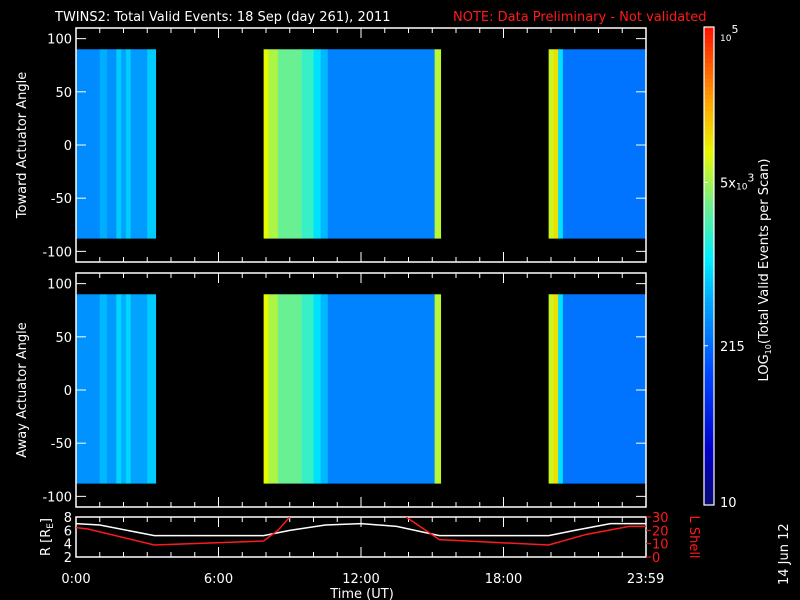 The image size is (800, 600). I want to click on r-axis-label: R [RE], so click(47, 537).